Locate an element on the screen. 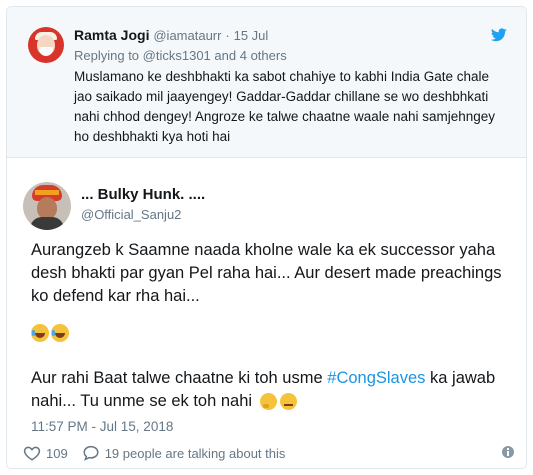 This screenshot has height=475, width=533. quoted-author-avatar is located at coordinates (46, 45).